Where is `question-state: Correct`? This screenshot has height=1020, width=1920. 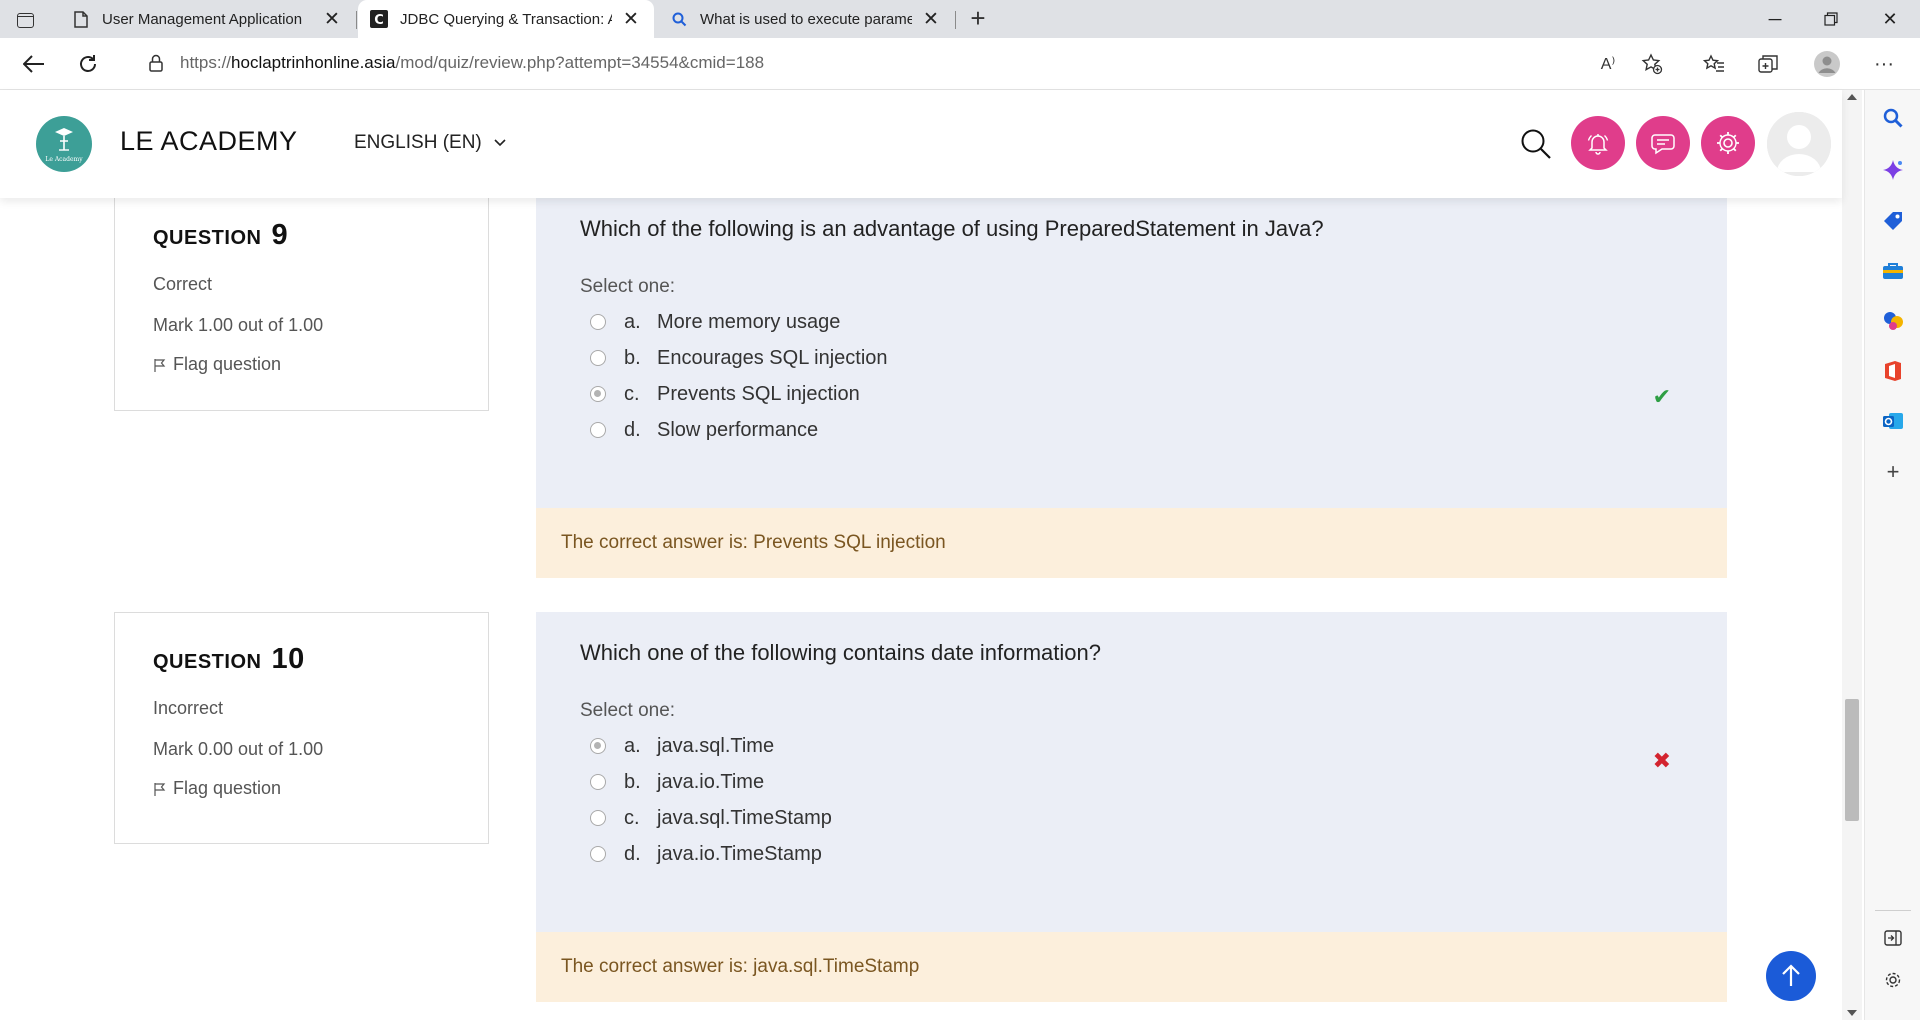
question-state: Correct is located at coordinates (183, 284).